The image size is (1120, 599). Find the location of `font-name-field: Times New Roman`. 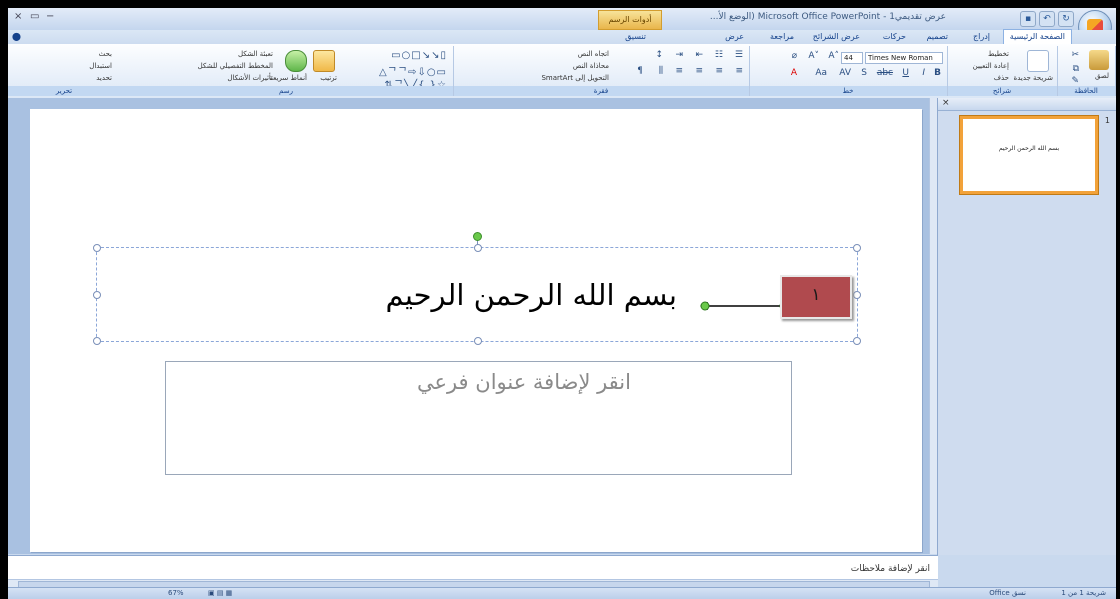

font-name-field: Times New Roman is located at coordinates (904, 58).